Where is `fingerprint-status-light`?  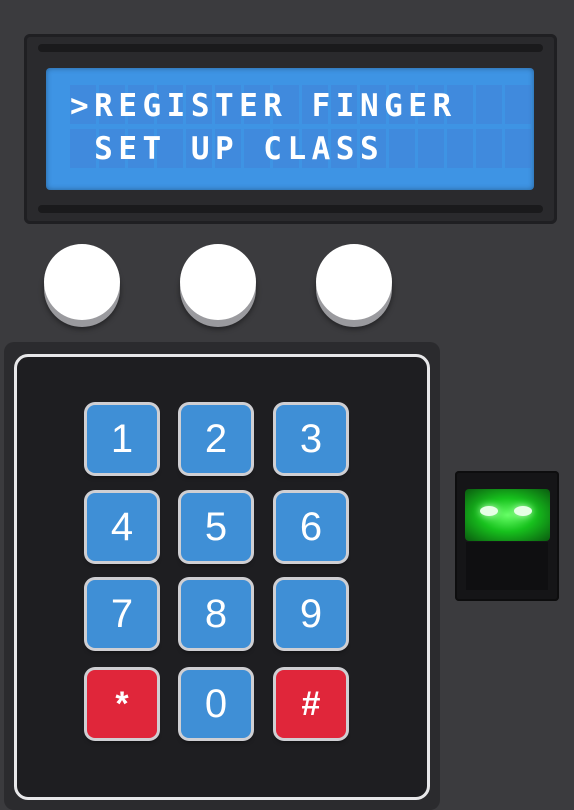 fingerprint-status-light is located at coordinates (507, 515).